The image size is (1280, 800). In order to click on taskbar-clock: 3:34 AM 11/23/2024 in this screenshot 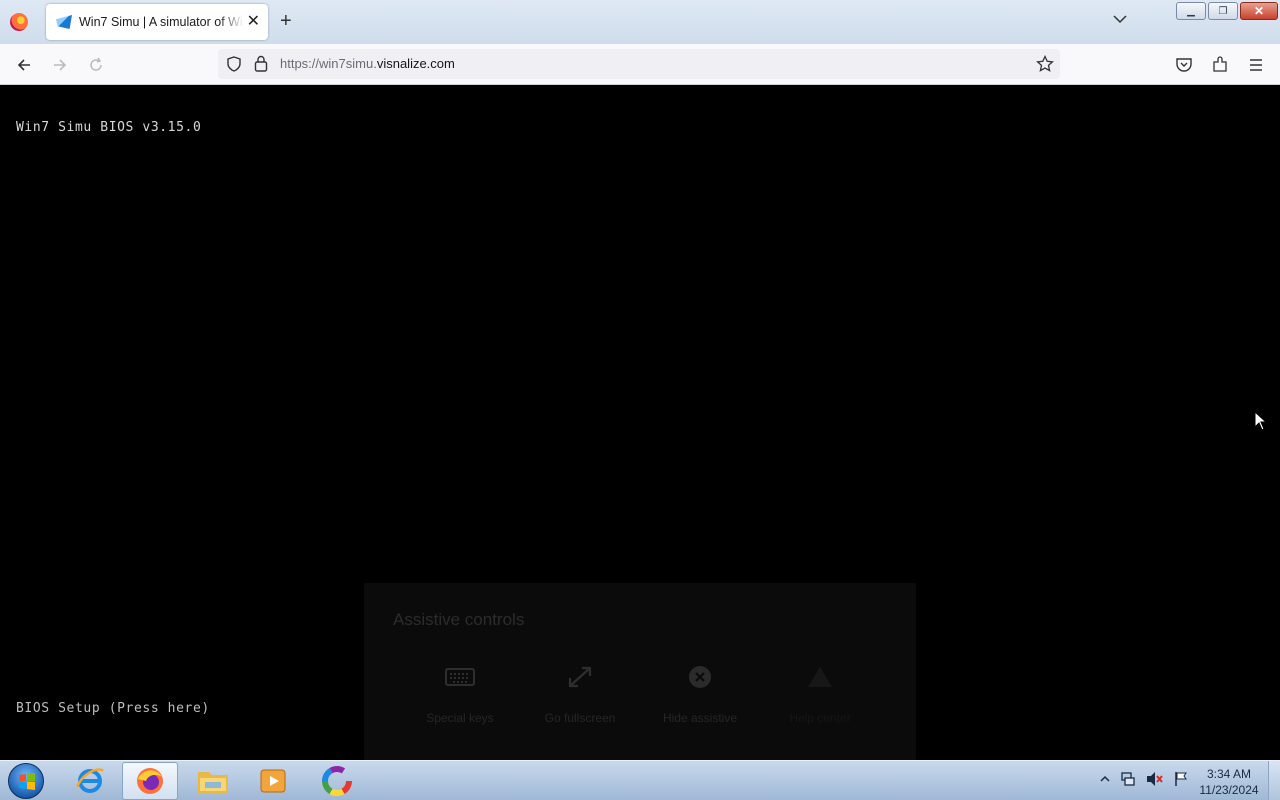, I will do `click(1229, 782)`.